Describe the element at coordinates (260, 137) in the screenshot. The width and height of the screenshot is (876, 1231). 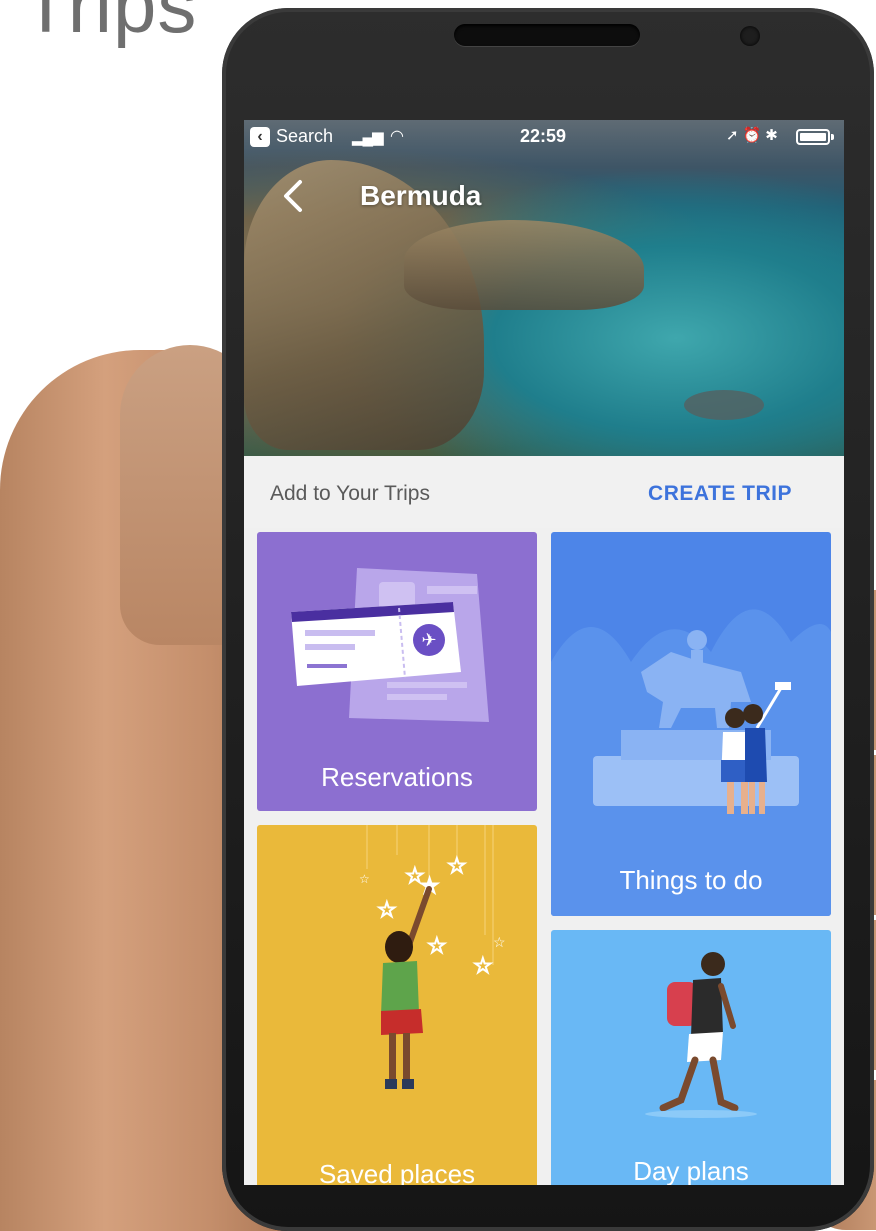
I see `back-to-app-icon: ‹` at that location.